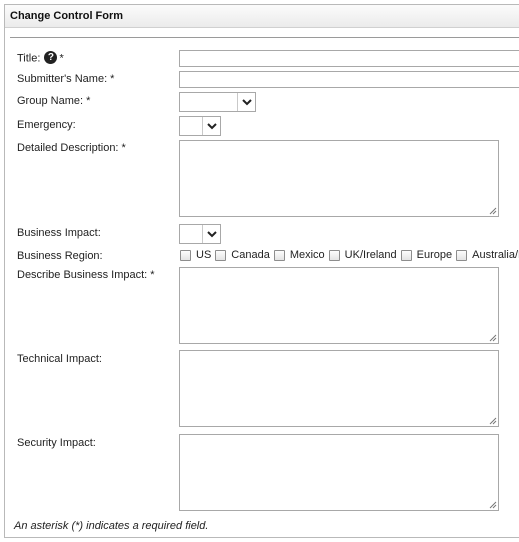 This screenshot has height=542, width=519. I want to click on question-circle-icon: ?, so click(51, 57).